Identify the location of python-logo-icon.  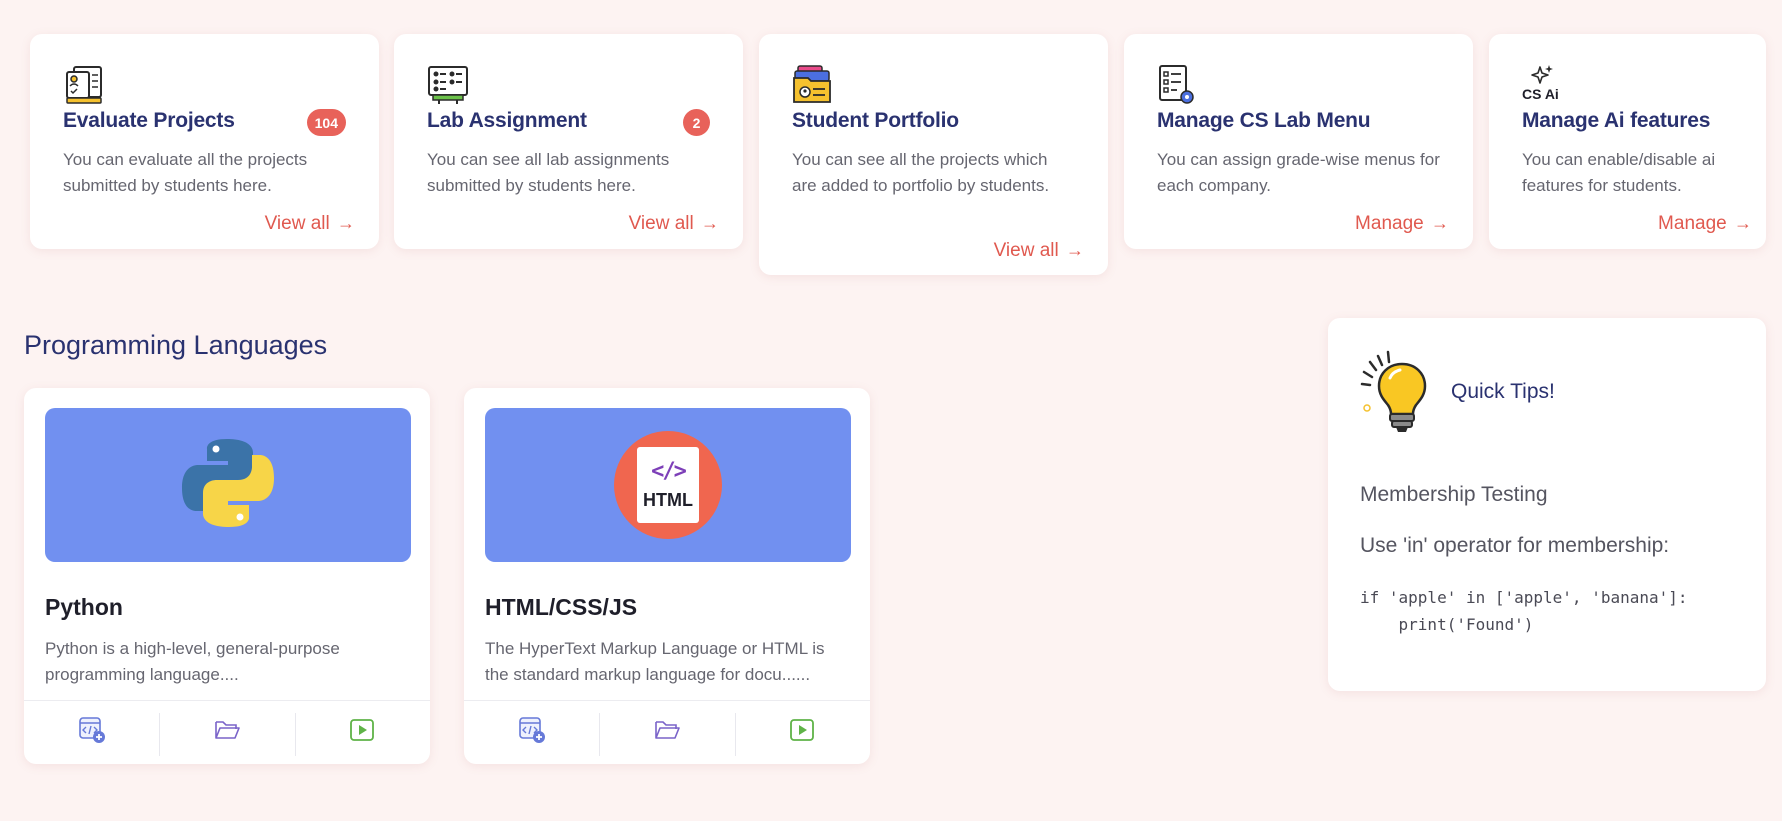
(228, 485).